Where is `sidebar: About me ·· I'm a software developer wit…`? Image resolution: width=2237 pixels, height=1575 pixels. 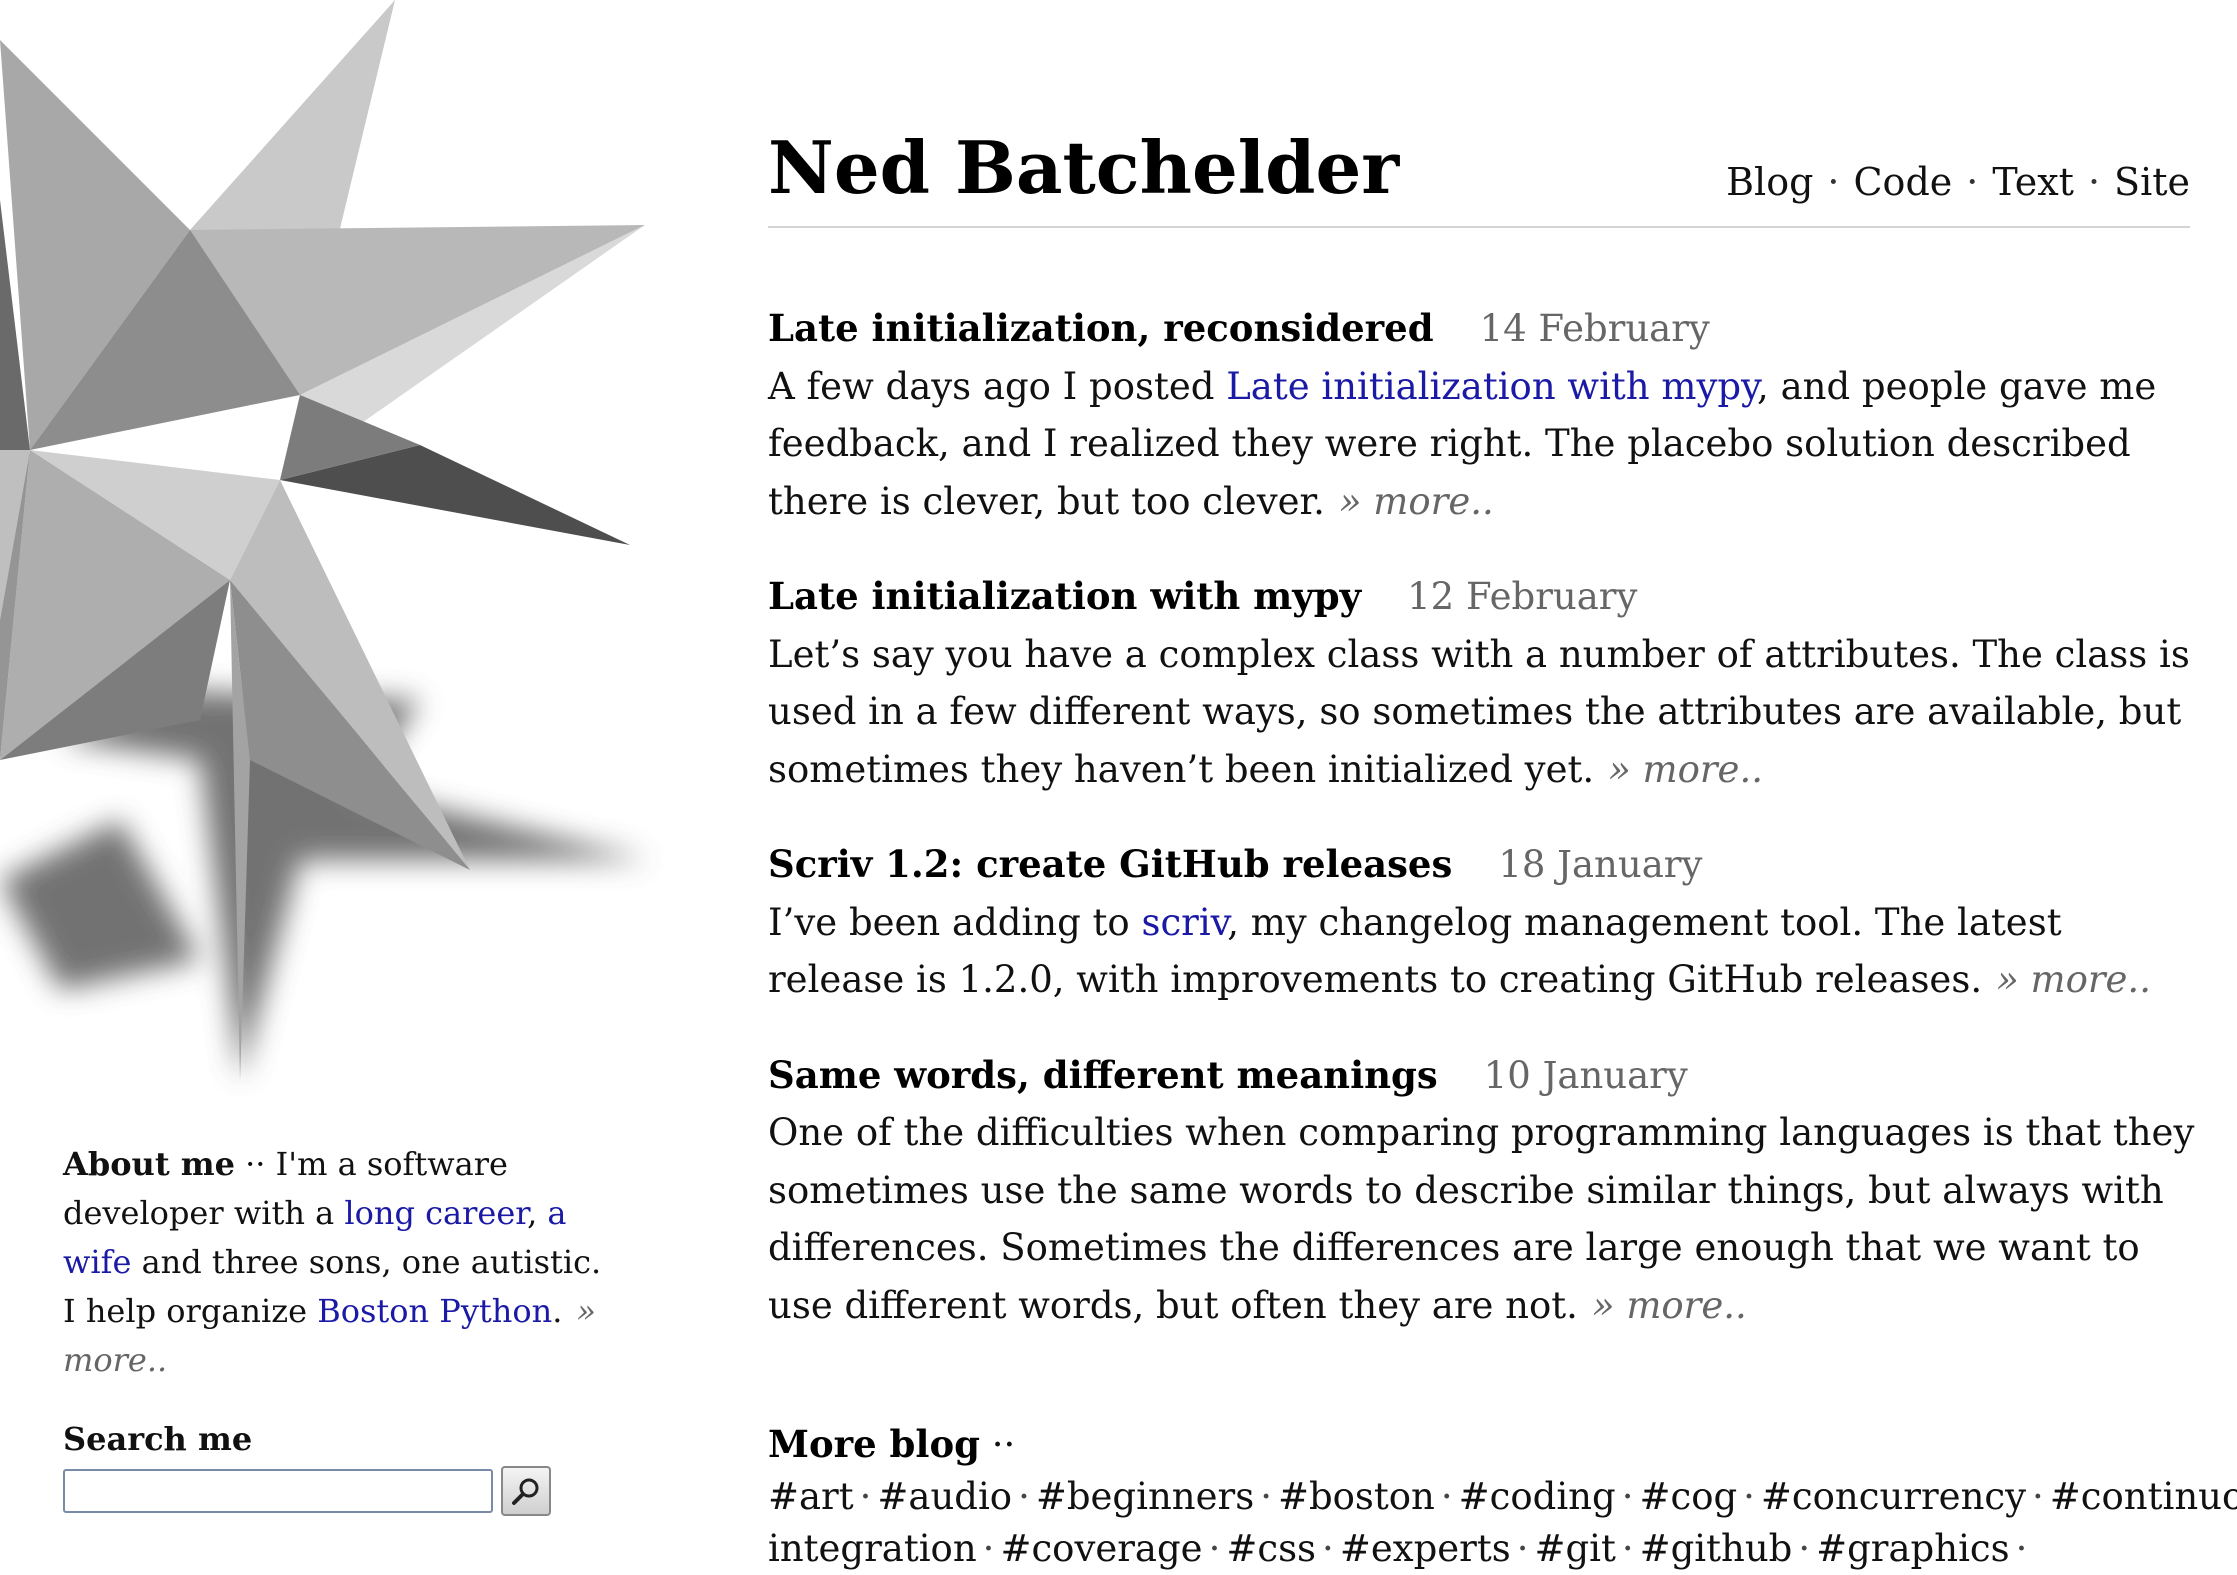
sidebar: About me ·· I'm a software developer wit… is located at coordinates (343, 1328).